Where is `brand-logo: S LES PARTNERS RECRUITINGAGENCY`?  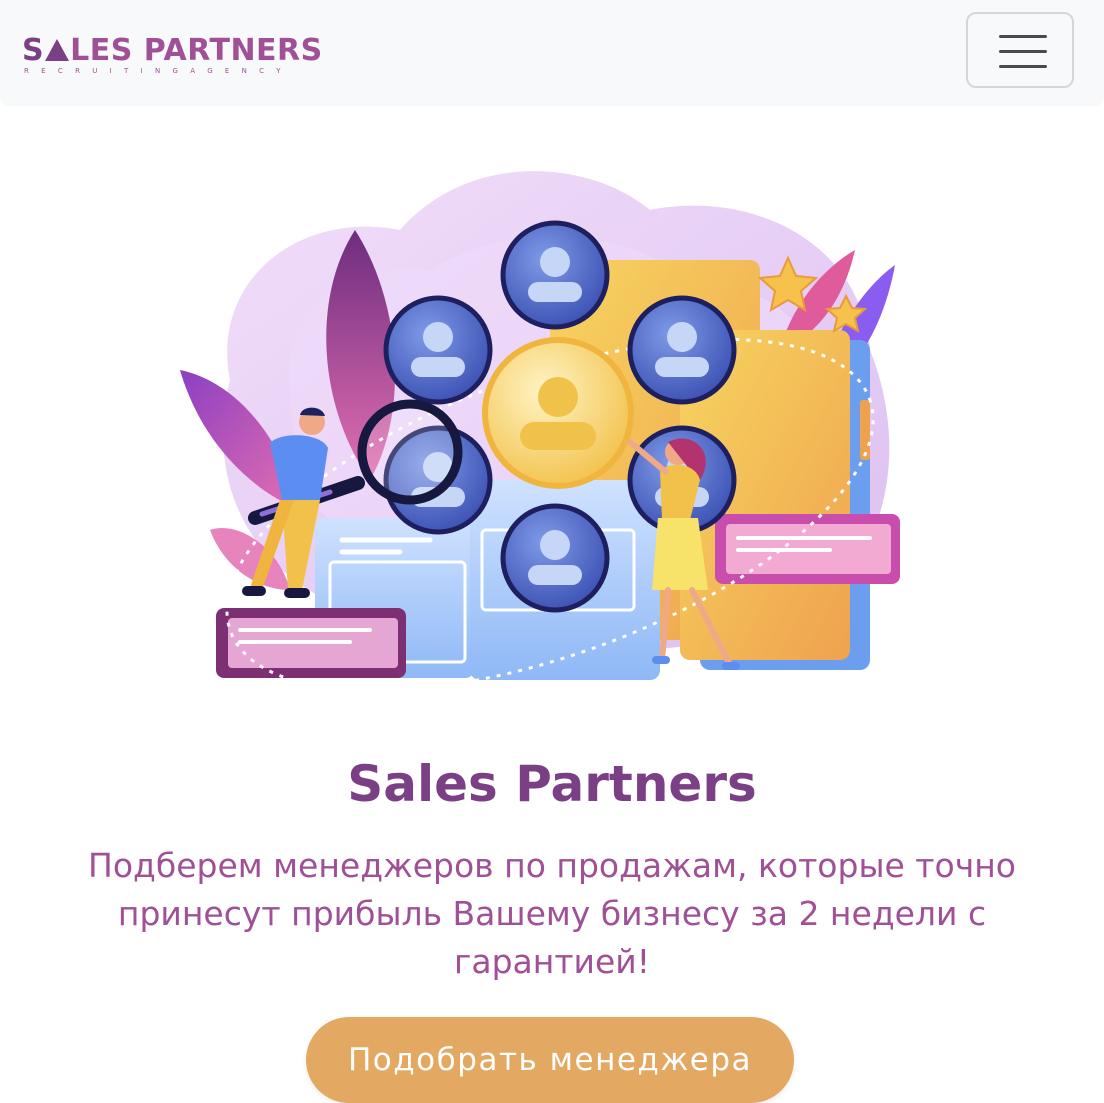
brand-logo: S LES PARTNERS RECRUITINGAGENCY is located at coordinates (172, 57).